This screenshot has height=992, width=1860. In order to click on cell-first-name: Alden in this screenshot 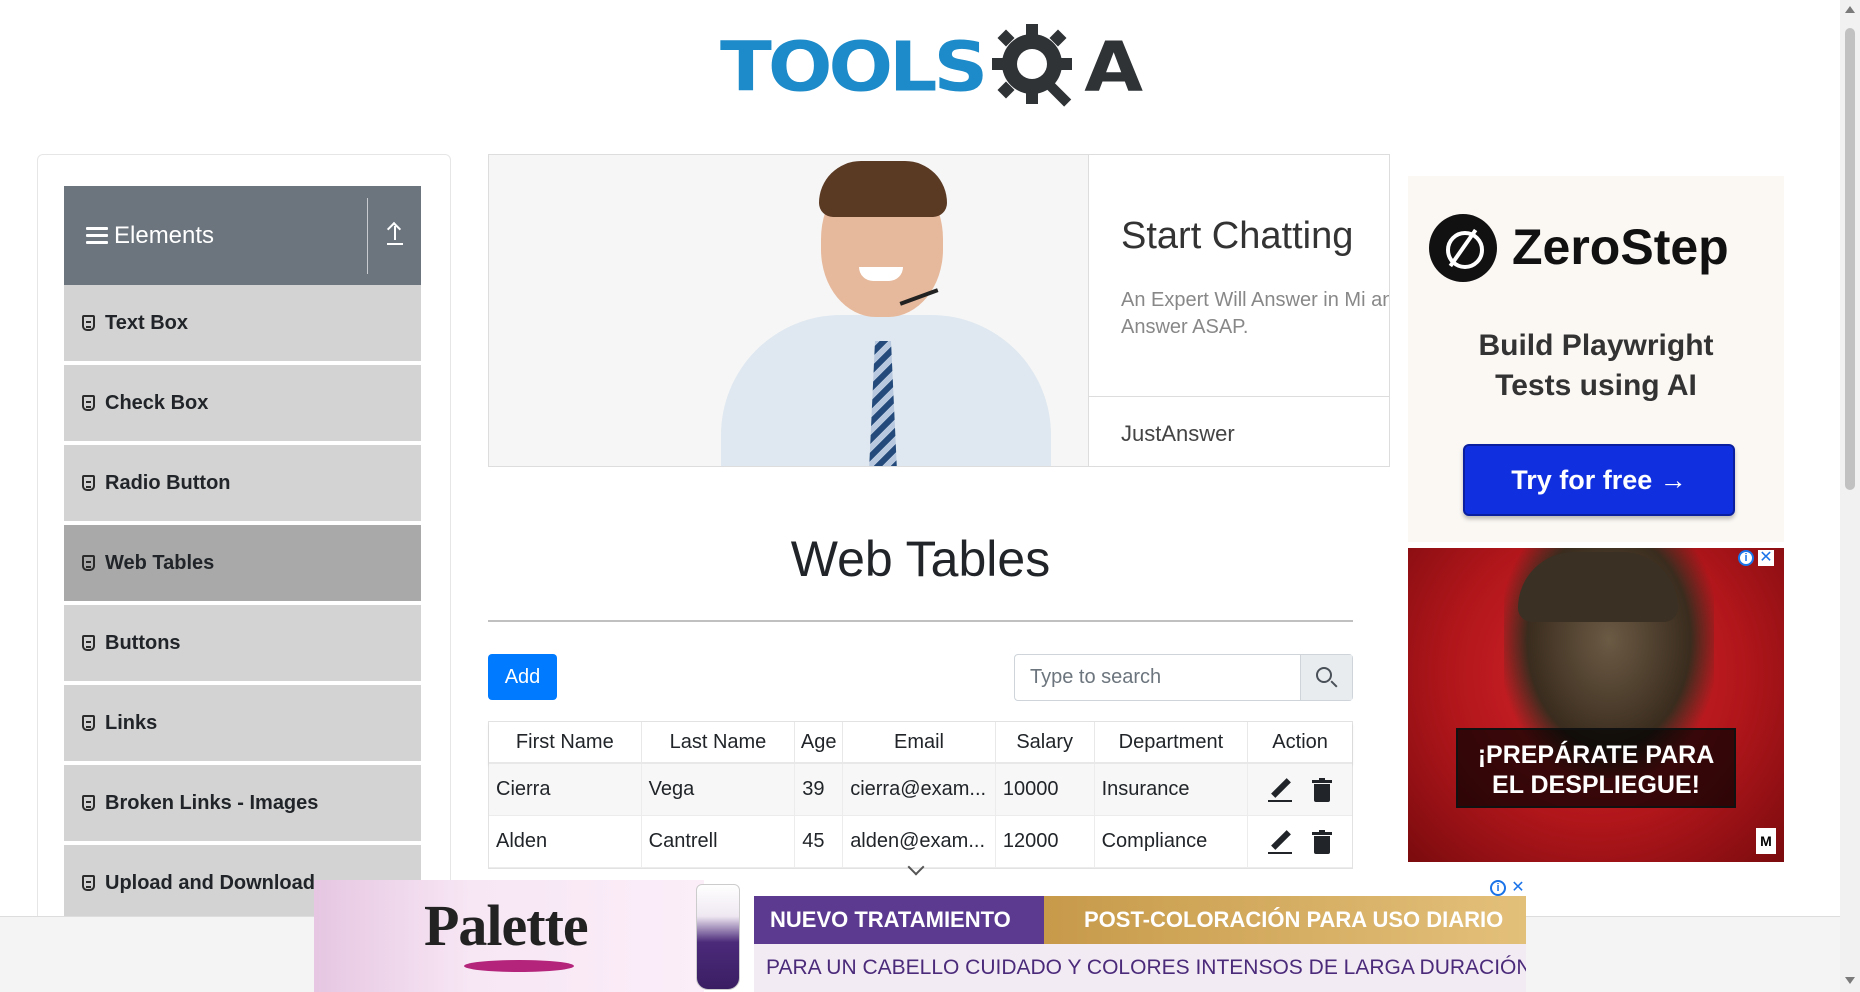, I will do `click(565, 841)`.